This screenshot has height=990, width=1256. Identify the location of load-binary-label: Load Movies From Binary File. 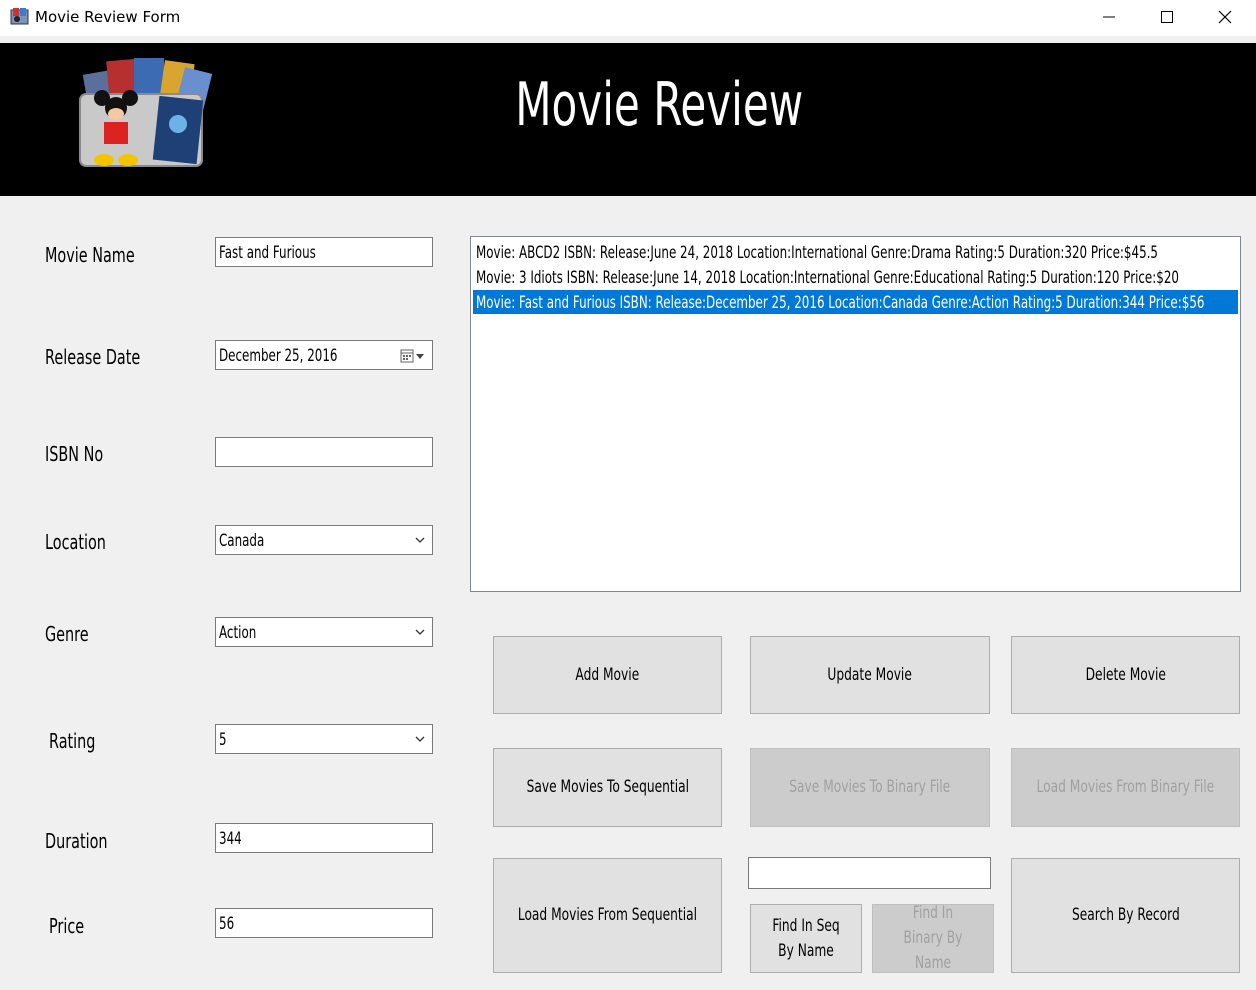
(1125, 787).